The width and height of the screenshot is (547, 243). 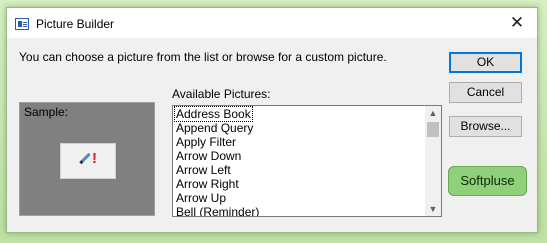 I want to click on list-item: Arrow Up, so click(x=201, y=198).